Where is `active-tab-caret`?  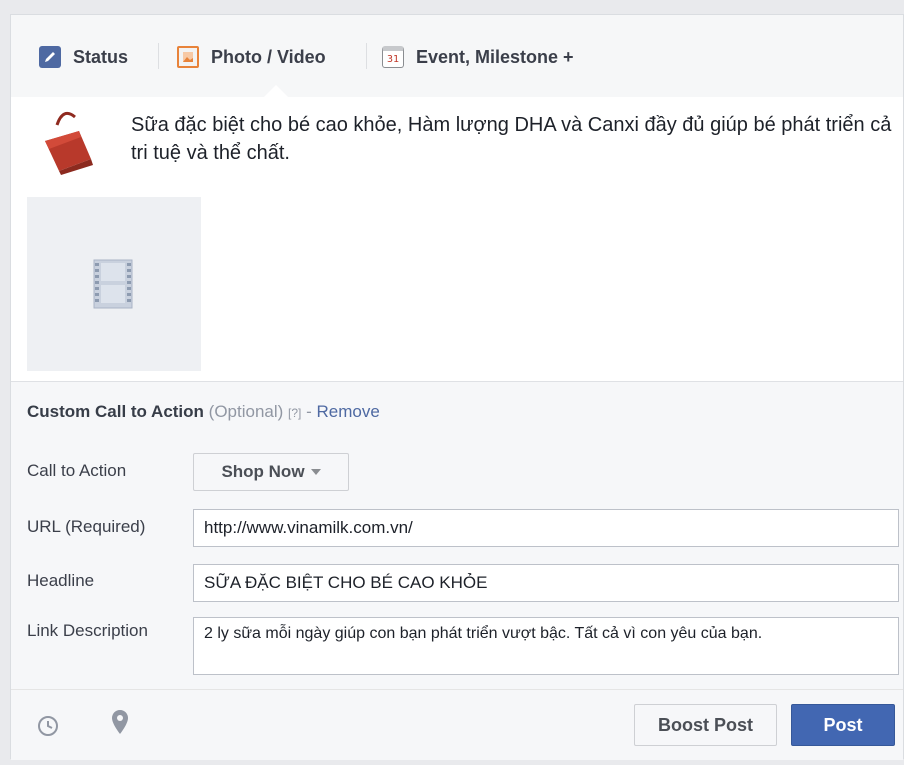
active-tab-caret is located at coordinates (276, 91).